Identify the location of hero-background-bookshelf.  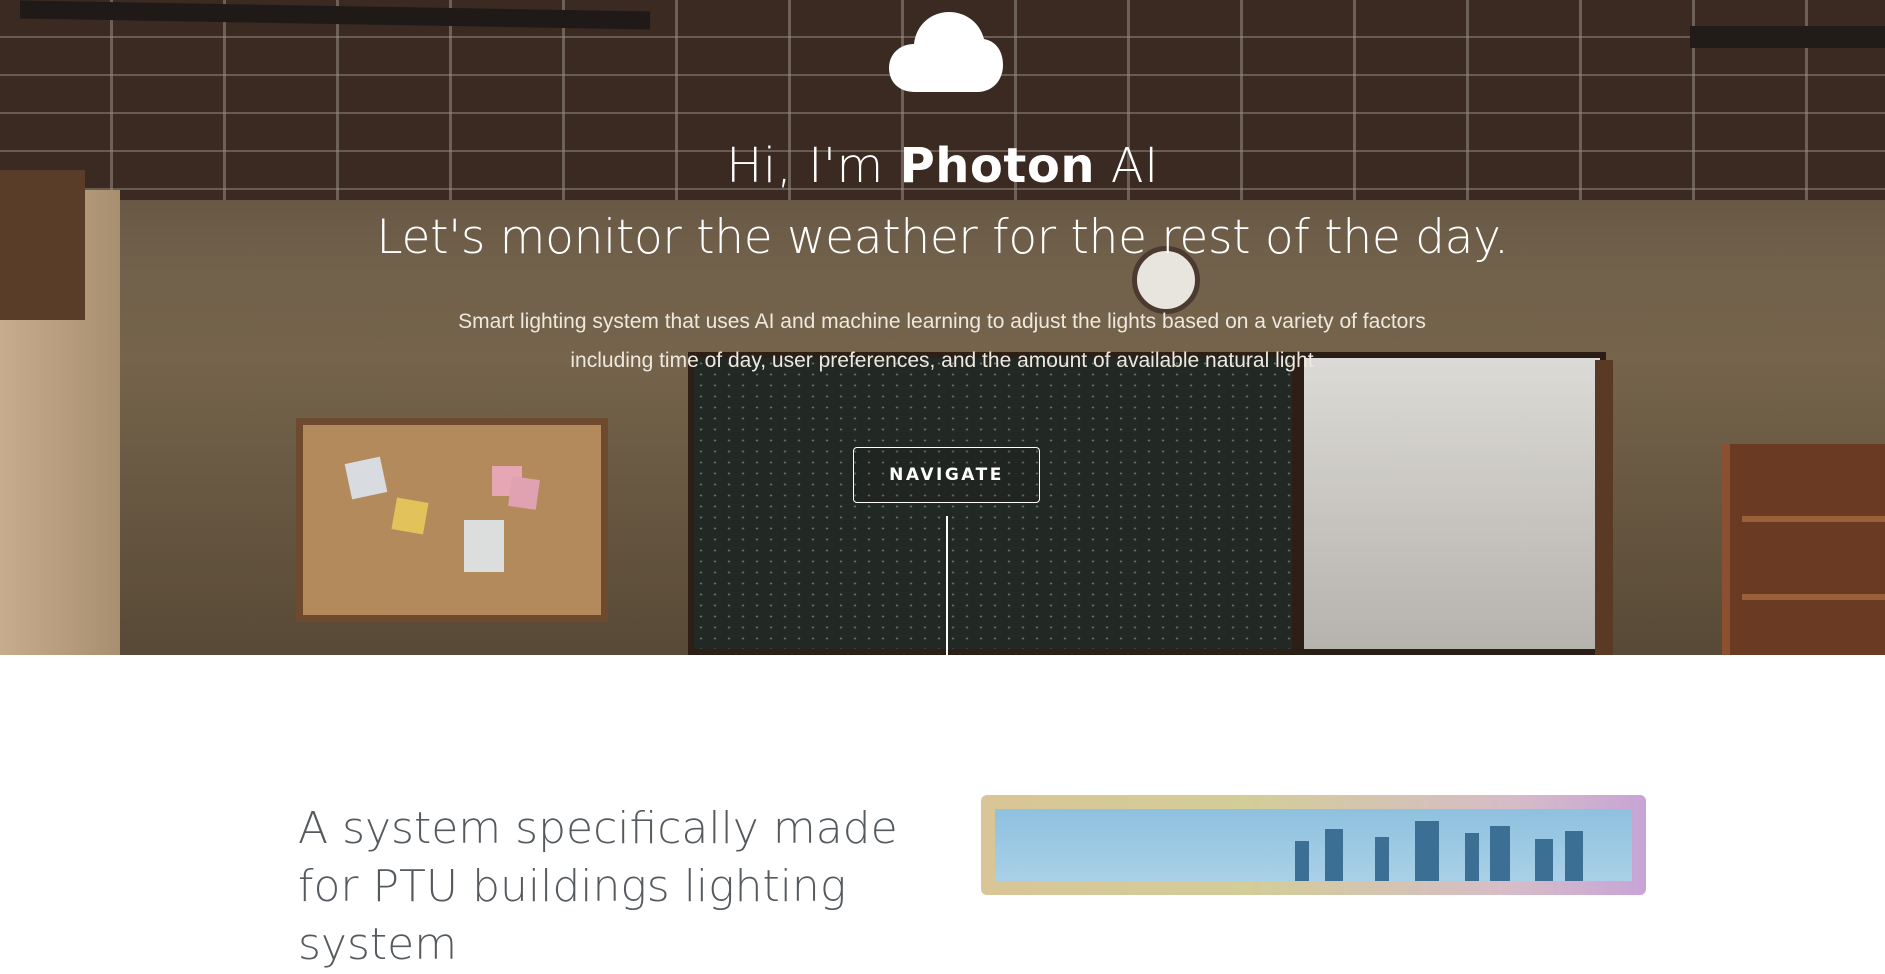
(1803, 549).